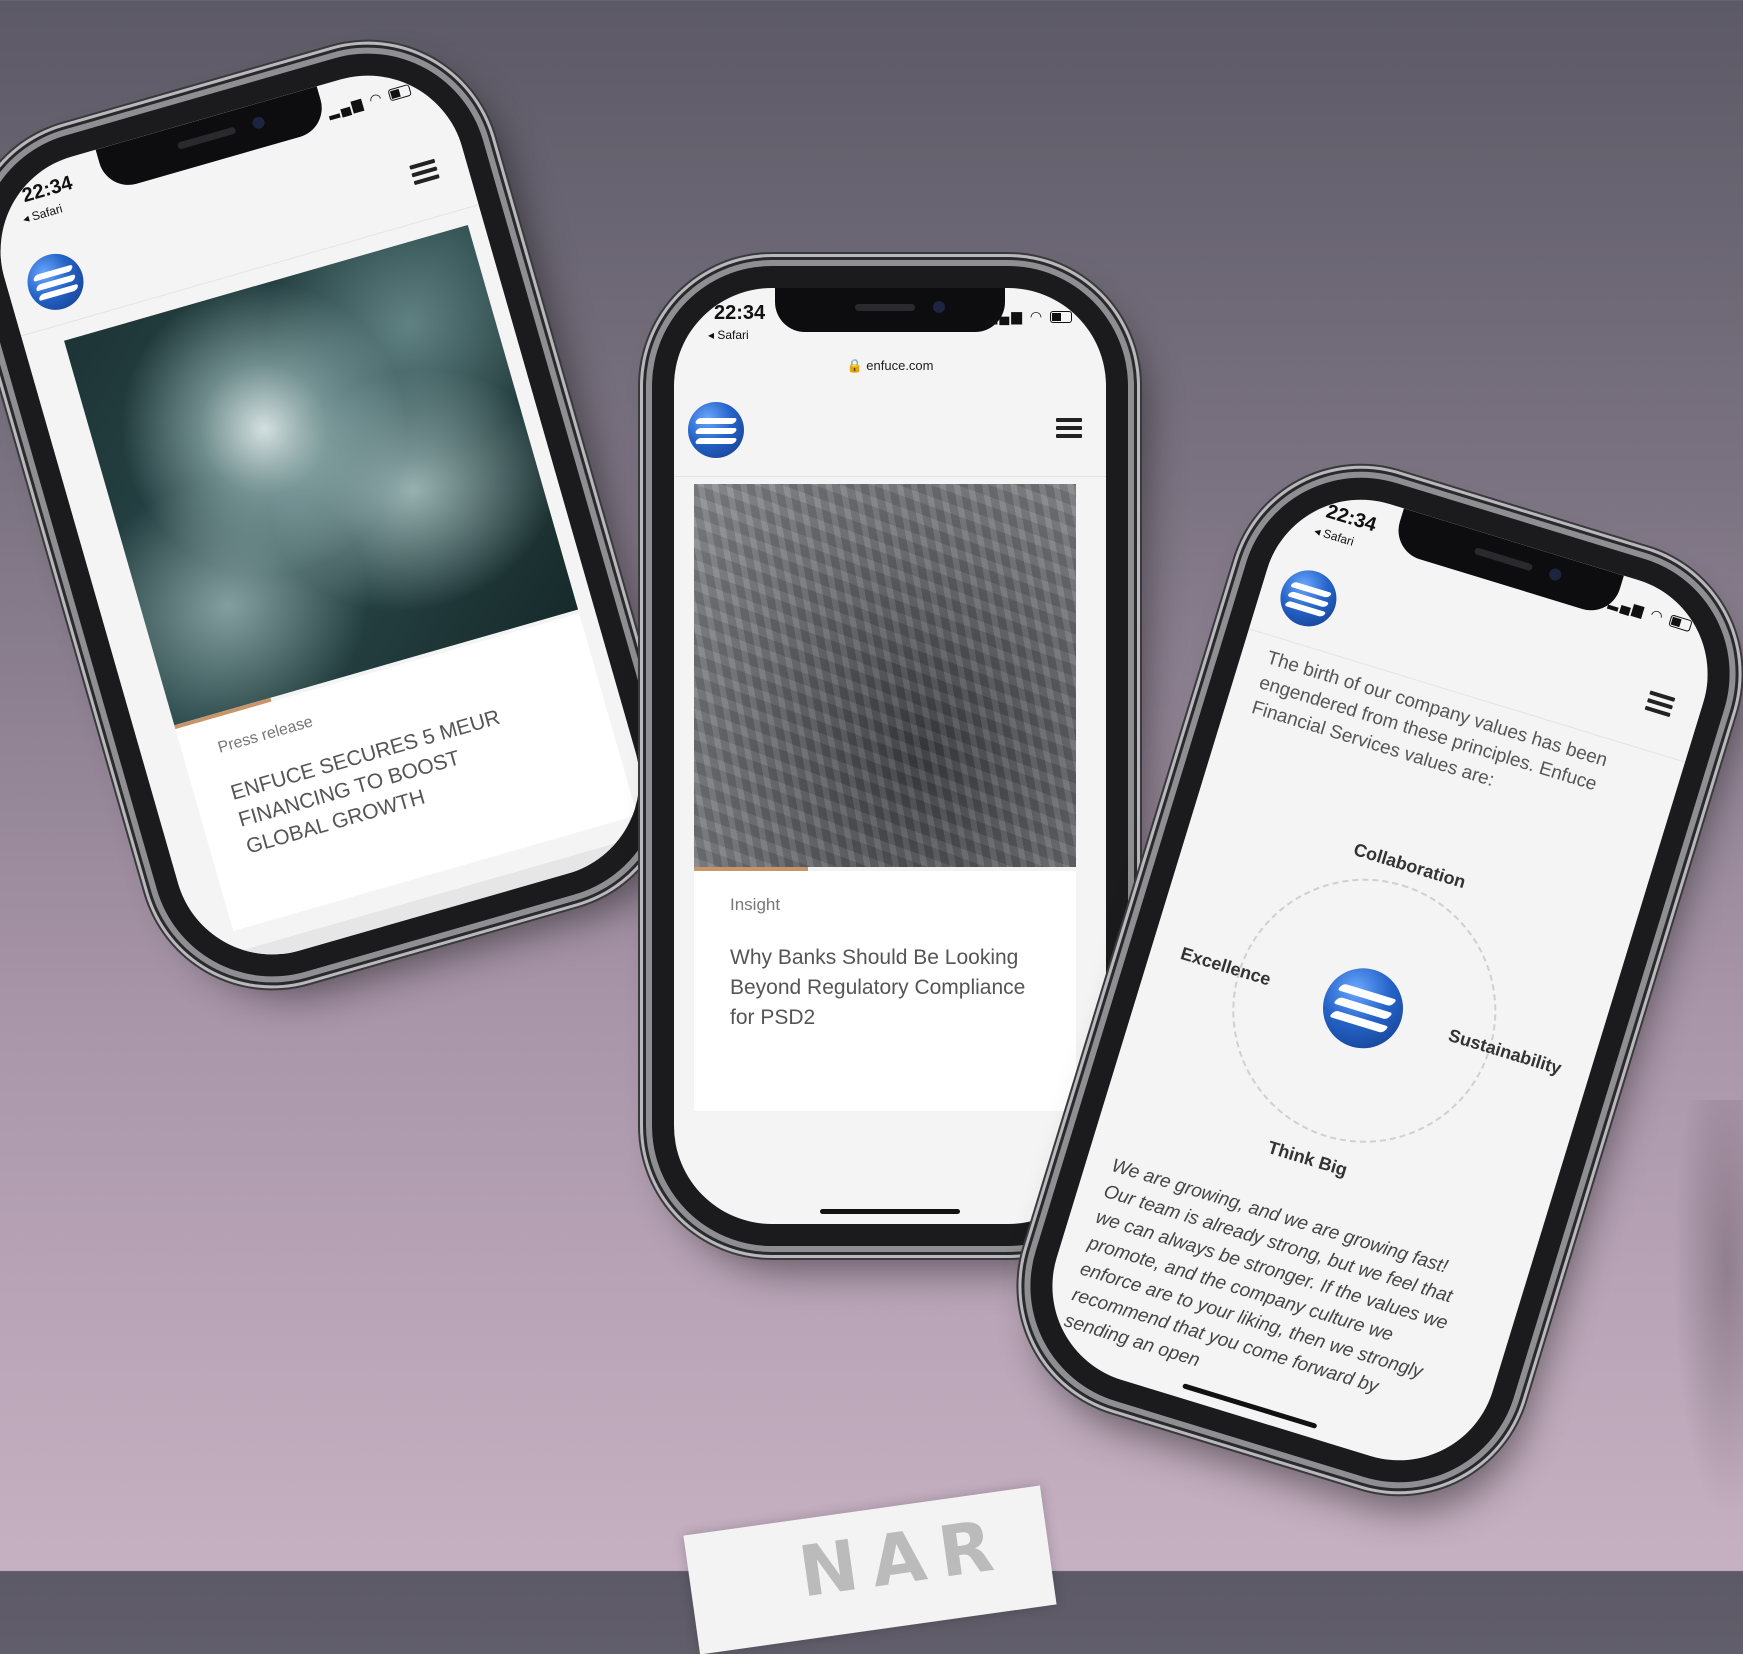  Describe the element at coordinates (755, 904) in the screenshot. I see `article-category: Insight` at that location.